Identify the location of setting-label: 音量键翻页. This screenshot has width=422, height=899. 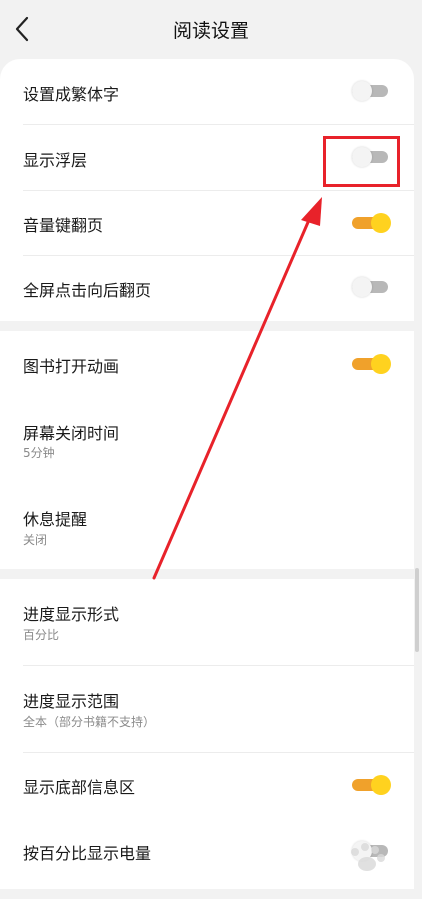
(63, 225).